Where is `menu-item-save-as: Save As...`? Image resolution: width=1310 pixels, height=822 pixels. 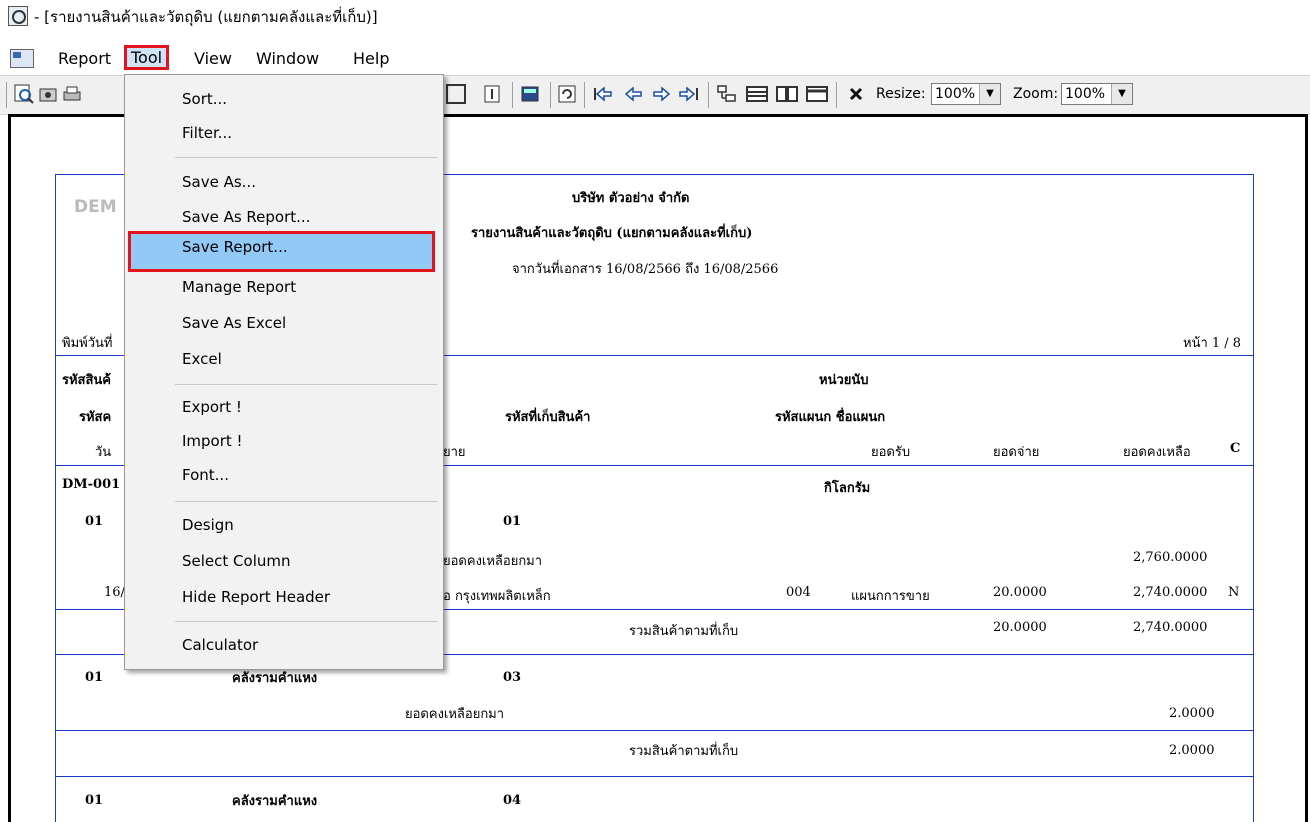
menu-item-save-as: Save As... is located at coordinates (284, 183).